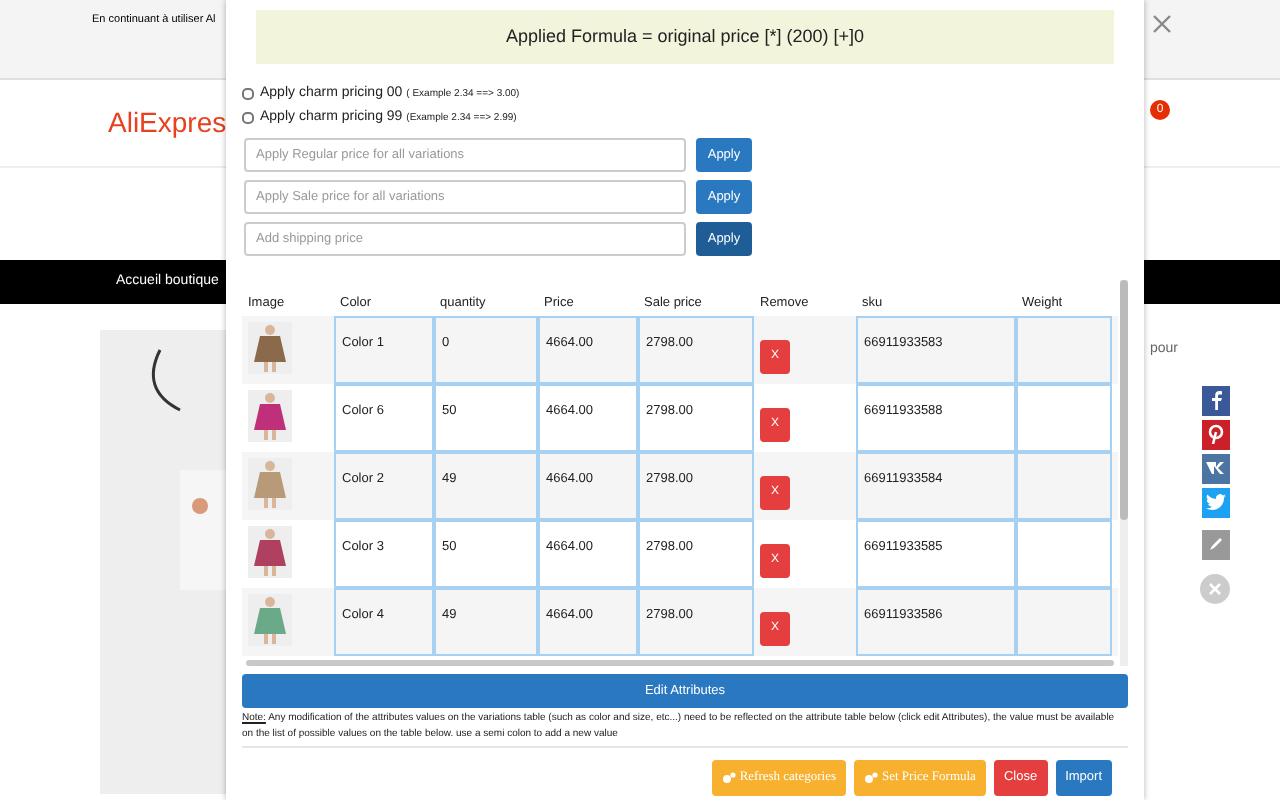  I want to click on pencil-icon, so click(1215, 544).